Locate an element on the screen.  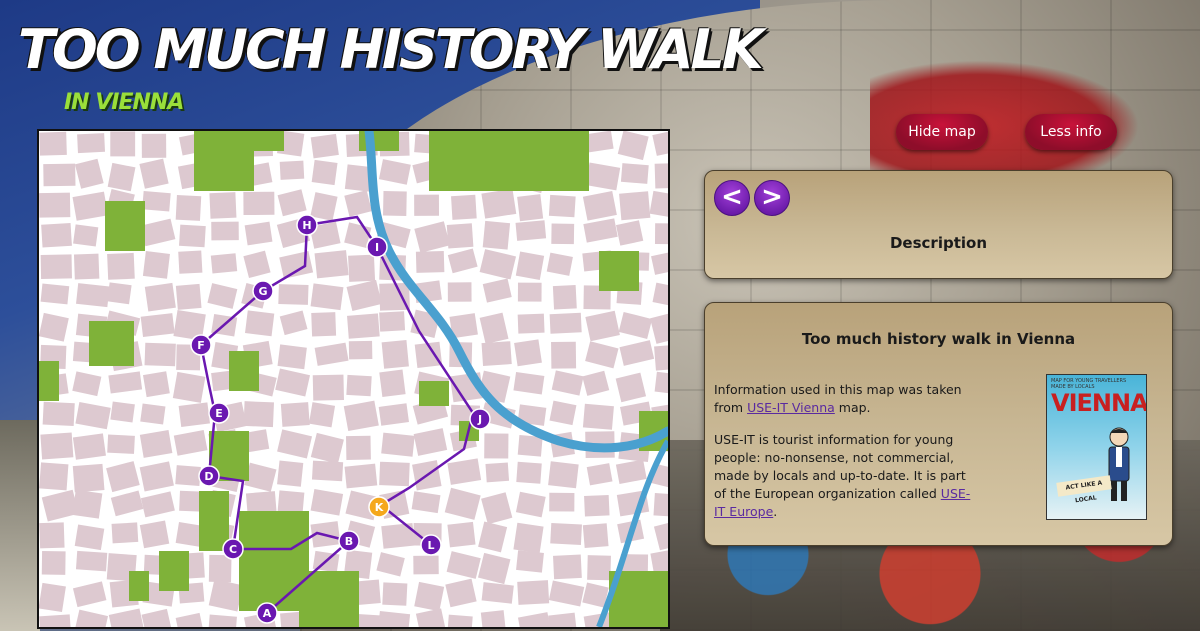
book-cover-title: VIENNA is located at coordinates (1099, 403).